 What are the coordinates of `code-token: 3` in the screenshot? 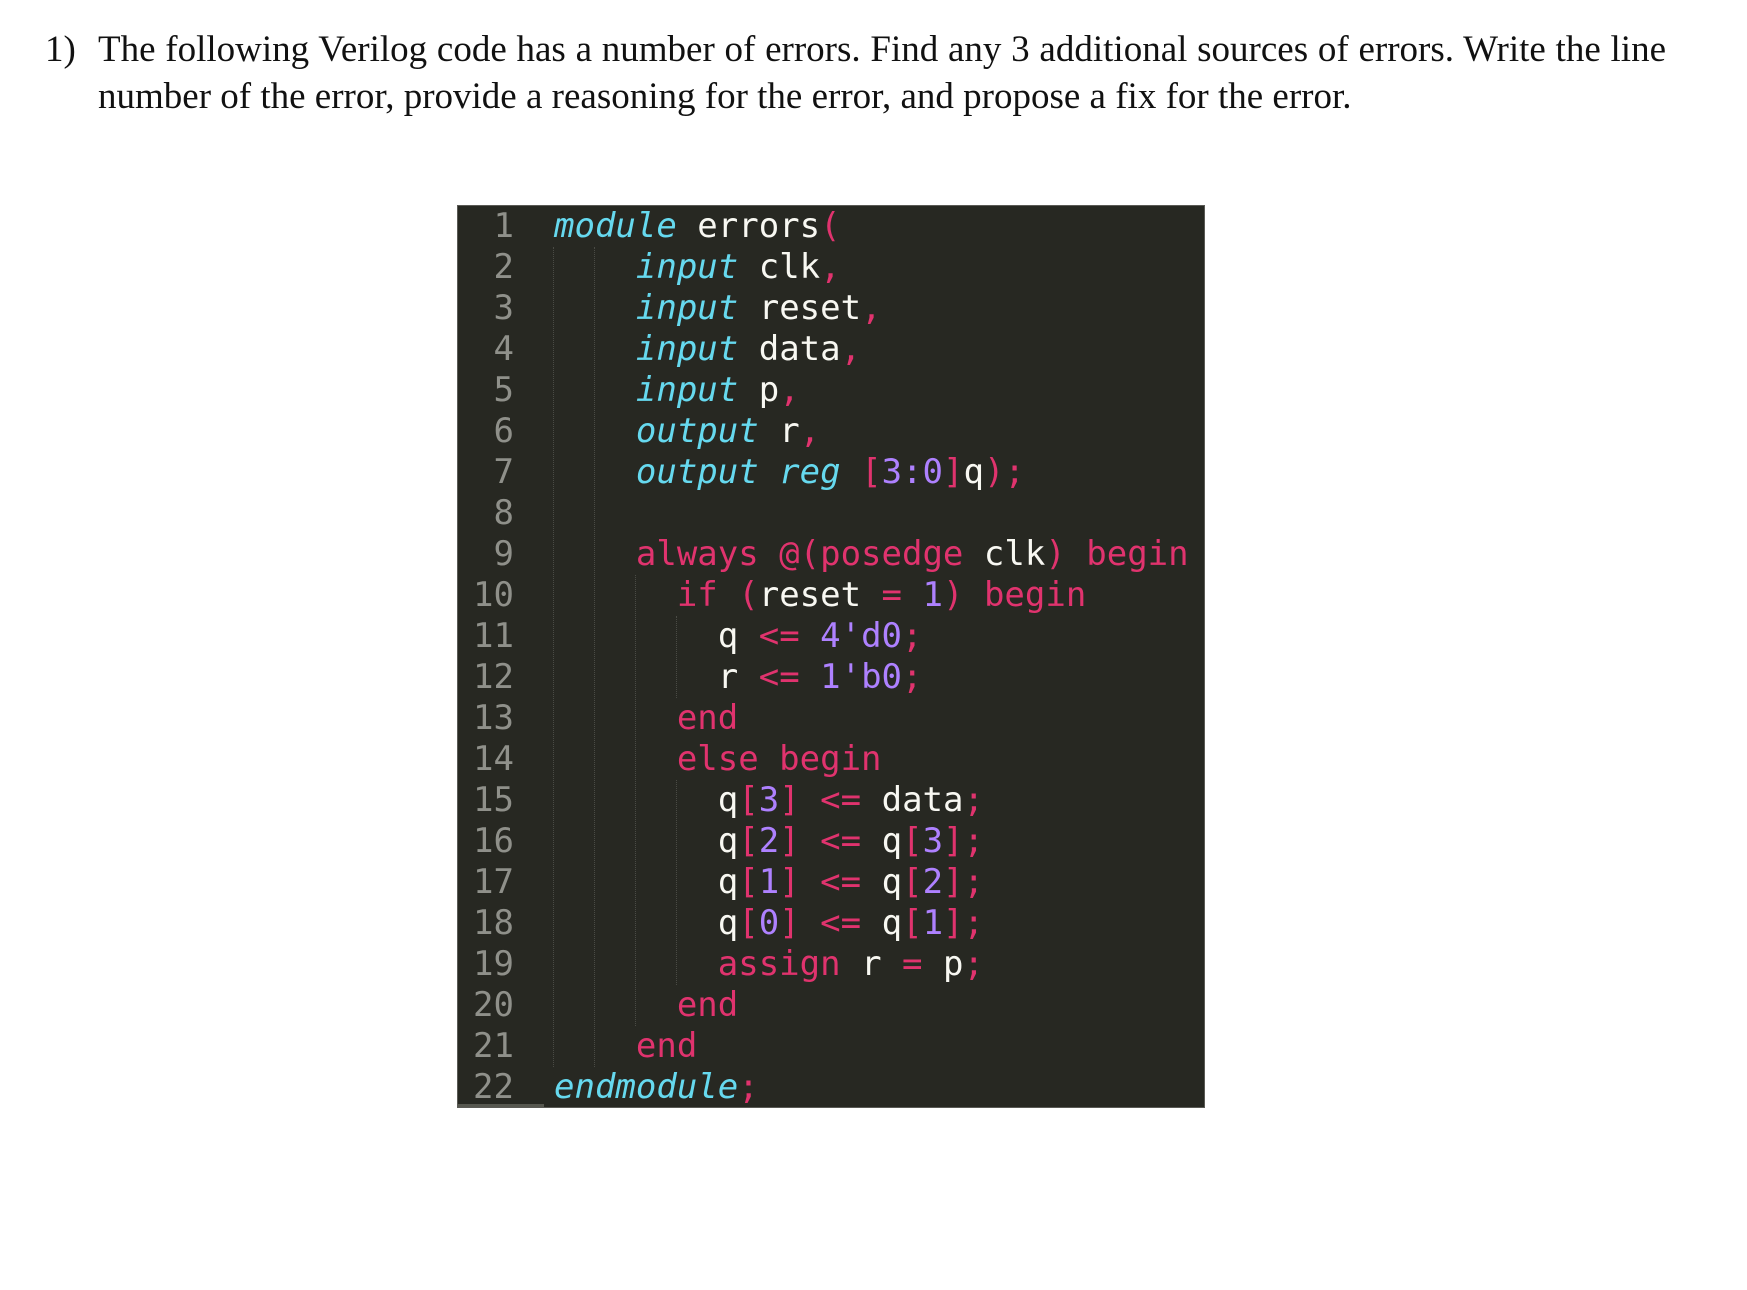 It's located at (769, 800).